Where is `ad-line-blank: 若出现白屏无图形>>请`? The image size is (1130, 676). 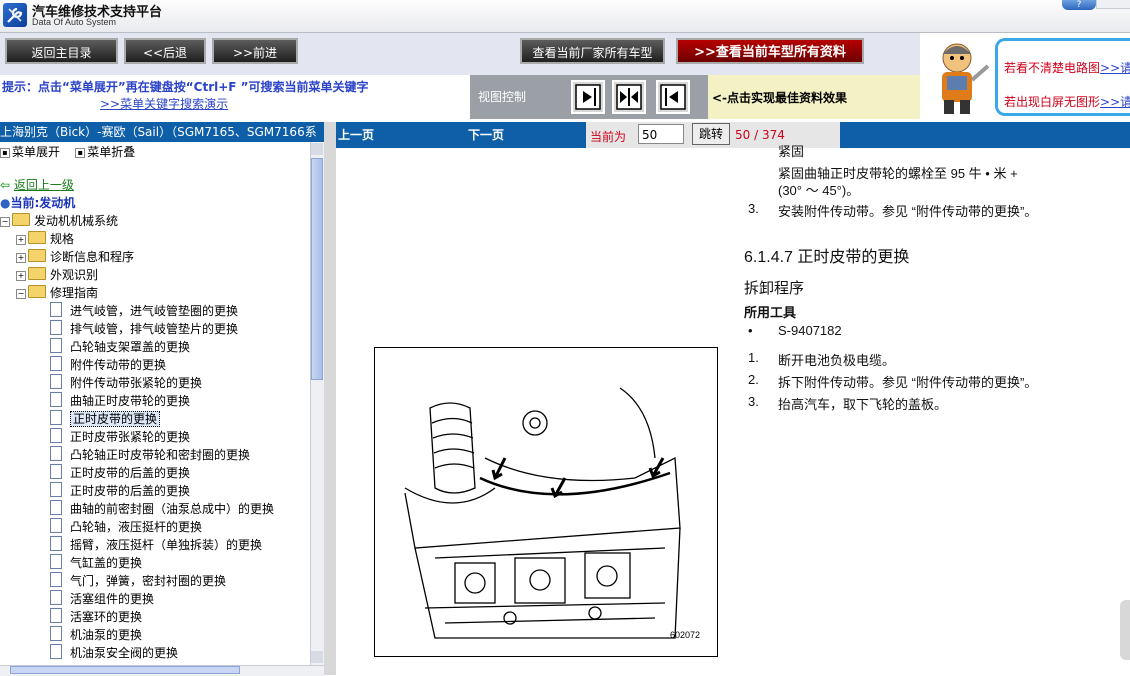 ad-line-blank: 若出现白屏无图形>>请 is located at coordinates (1067, 101).